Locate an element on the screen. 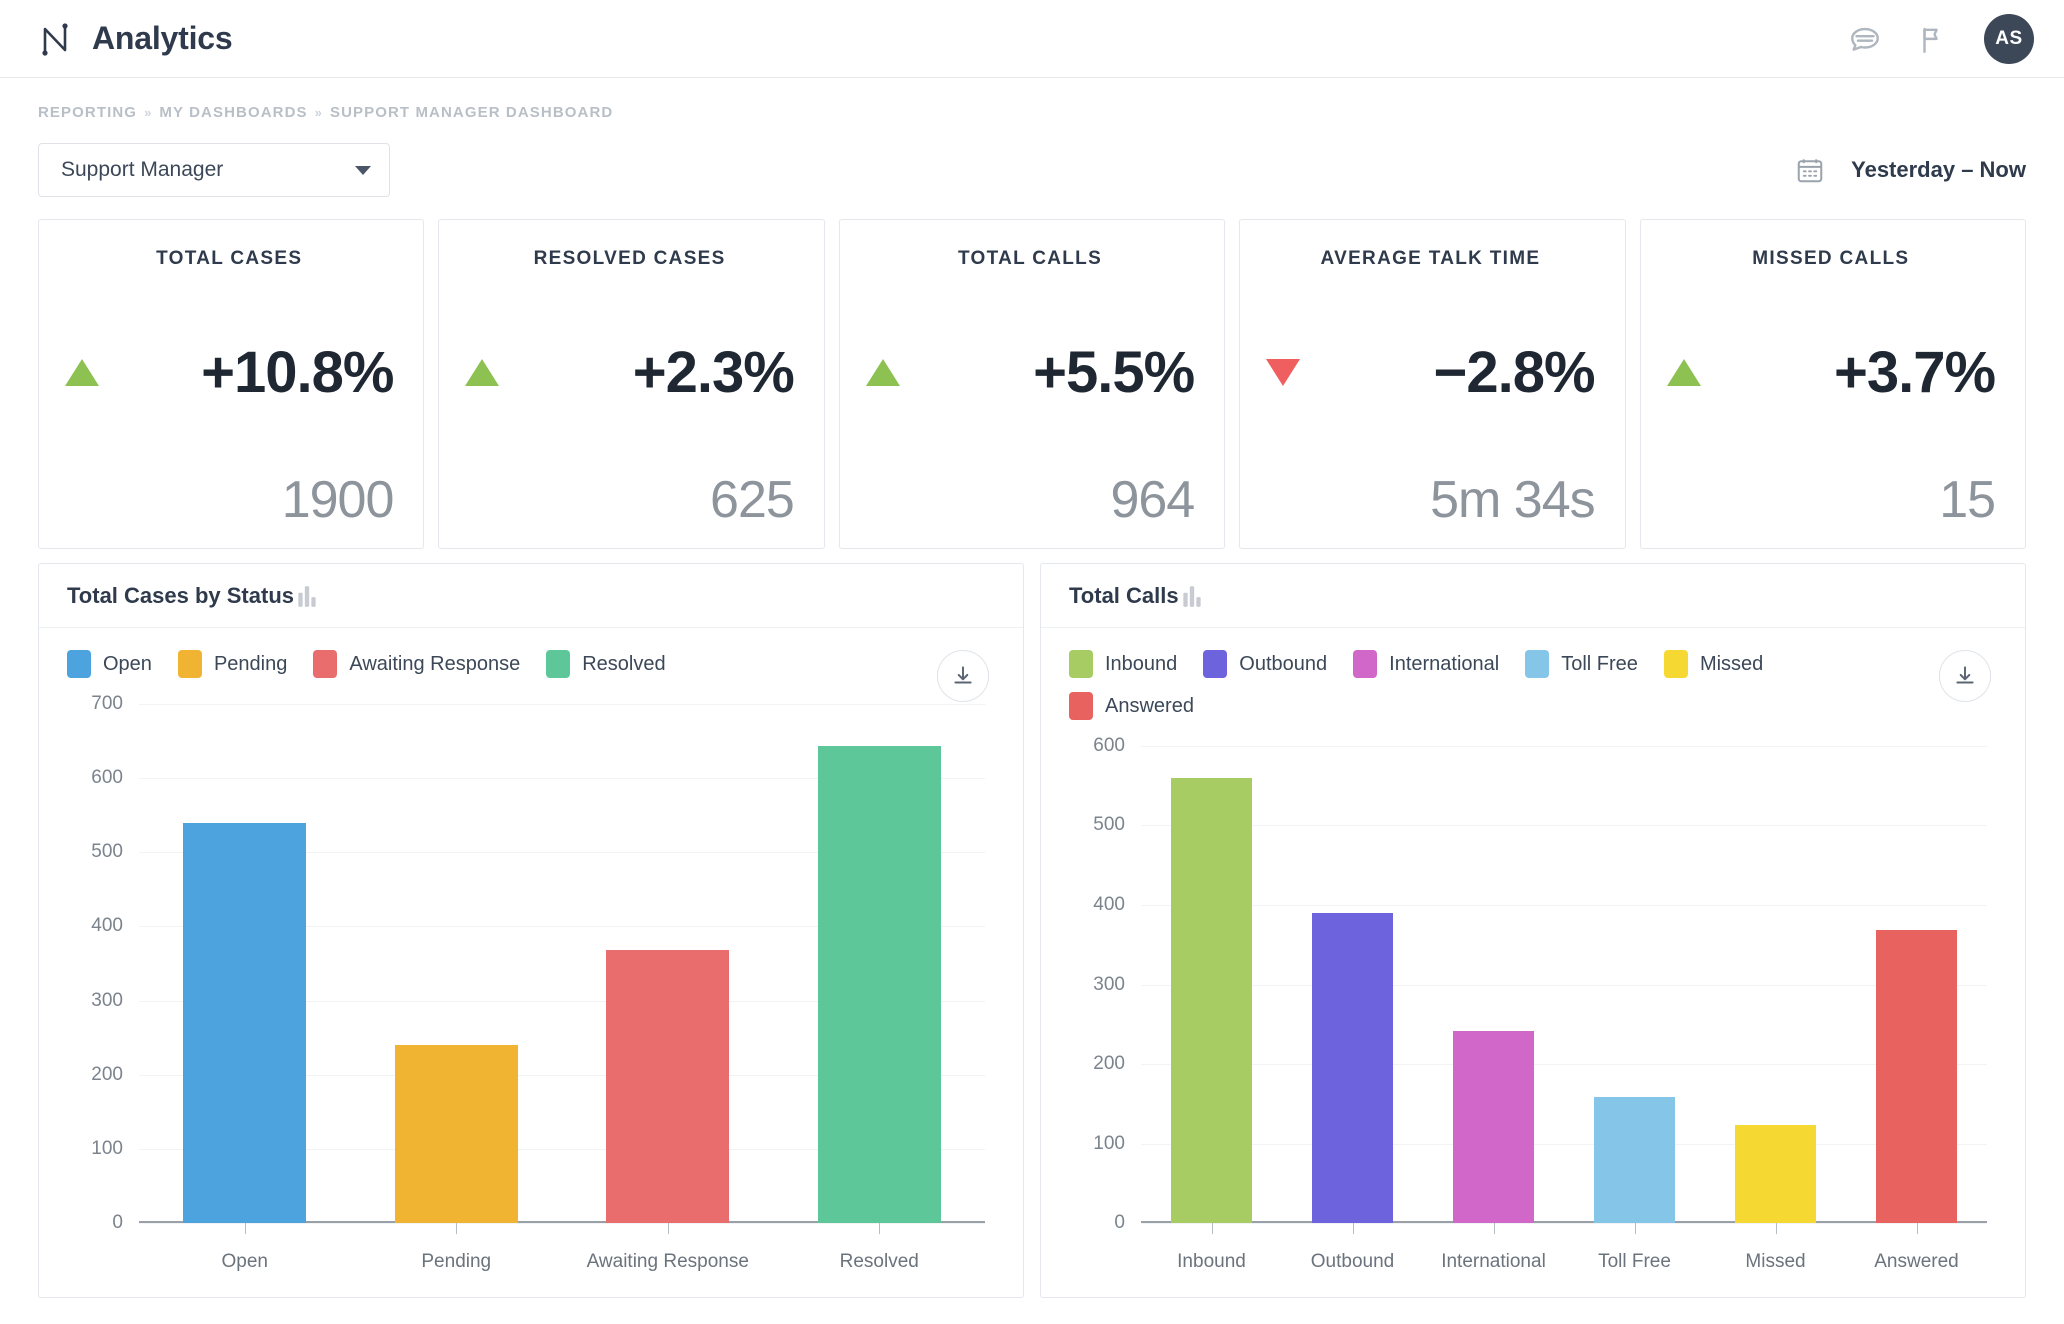 Image resolution: width=2064 pixels, height=1324 pixels. download-icon is located at coordinates (1965, 676).